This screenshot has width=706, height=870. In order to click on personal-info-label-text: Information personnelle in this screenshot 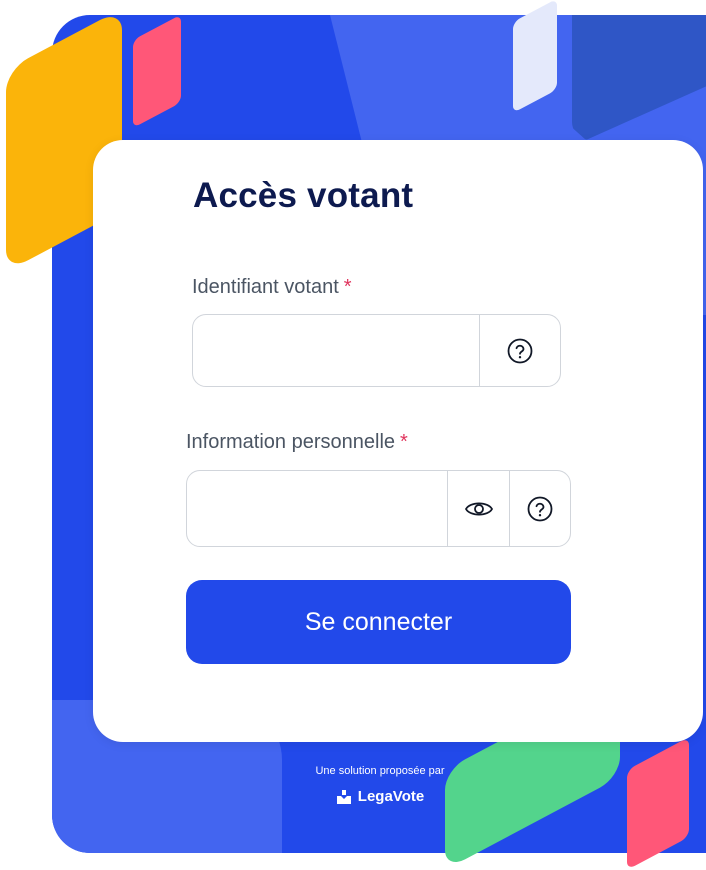, I will do `click(291, 442)`.